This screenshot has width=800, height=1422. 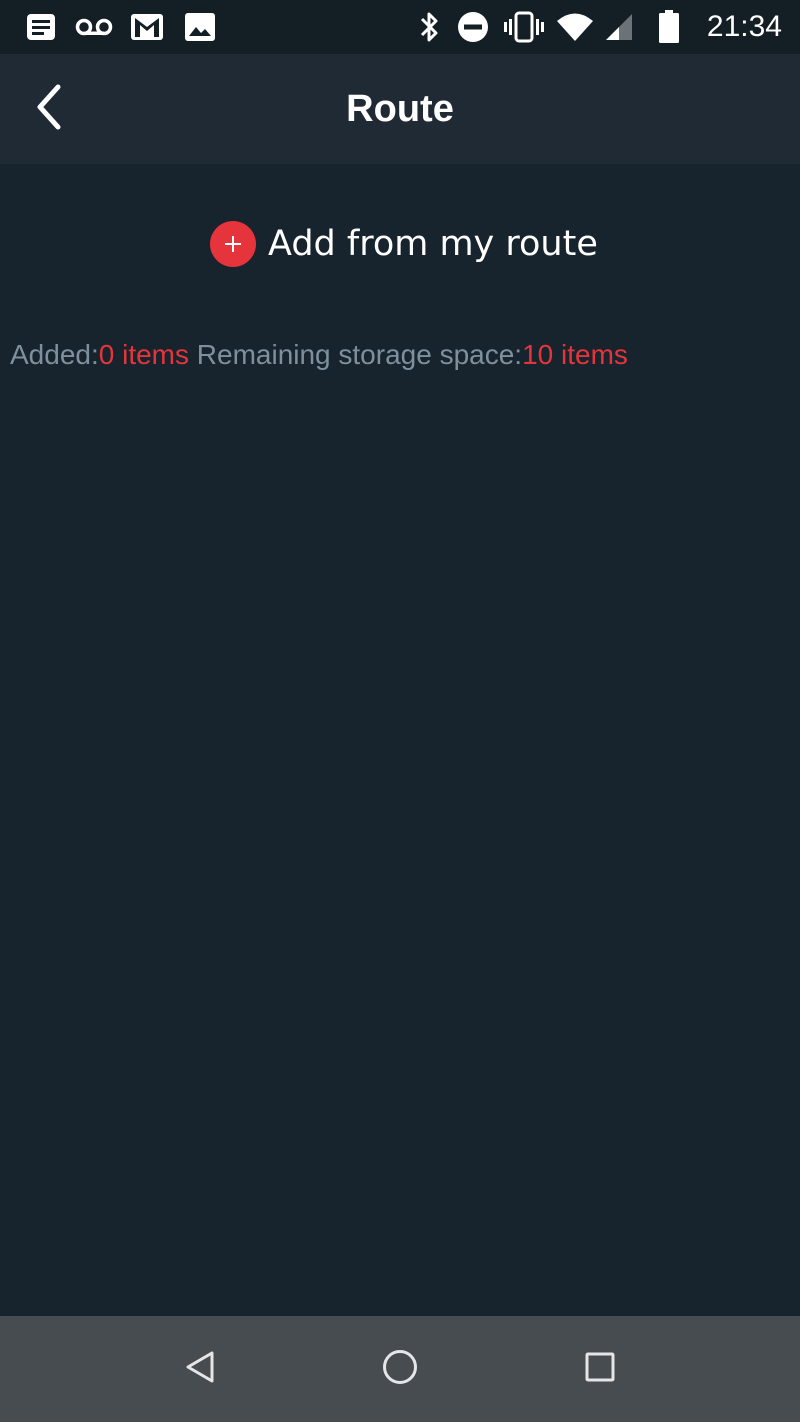 What do you see at coordinates (744, 26) in the screenshot?
I see `status-time: 21:34` at bounding box center [744, 26].